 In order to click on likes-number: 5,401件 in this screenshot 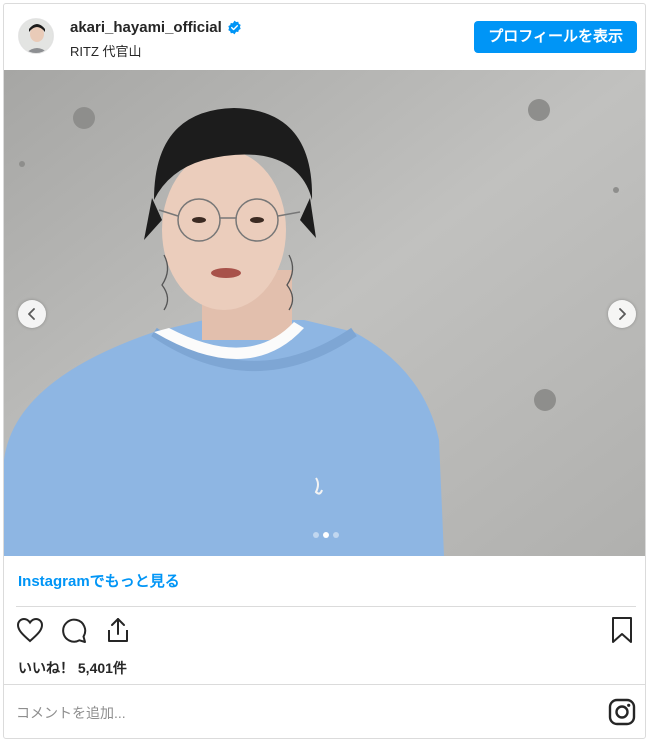, I will do `click(102, 668)`.